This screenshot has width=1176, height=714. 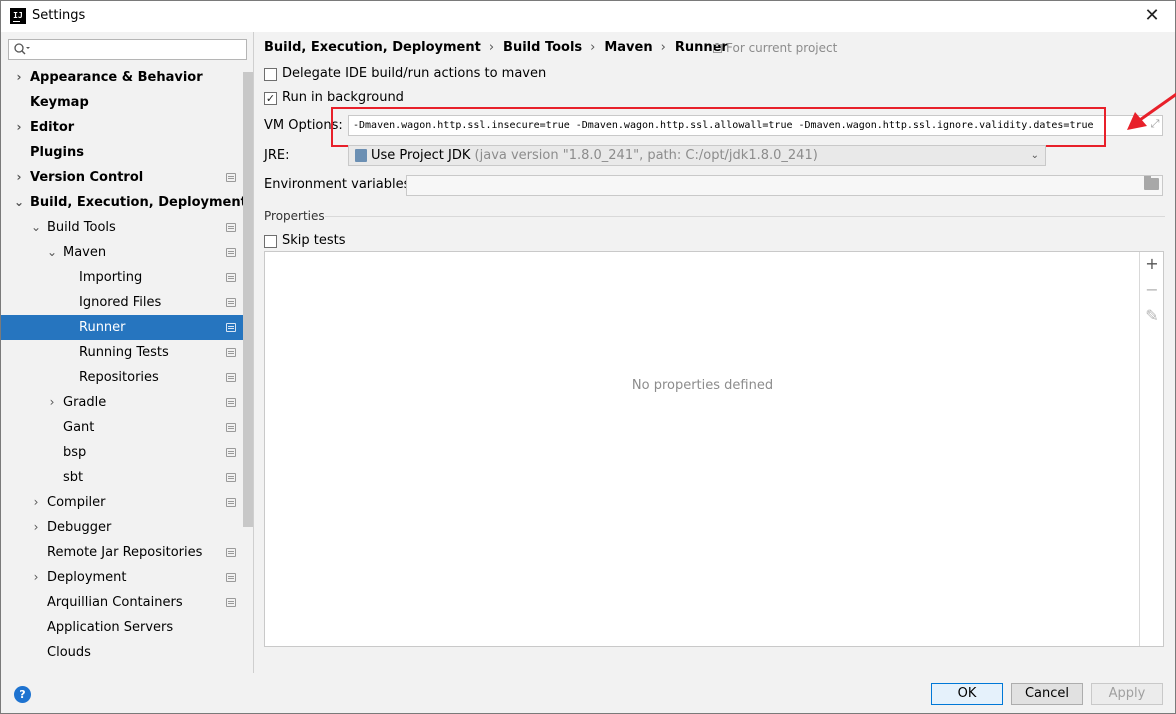 What do you see at coordinates (127, 602) in the screenshot?
I see `sidebar-item: Arquillian Containers` at bounding box center [127, 602].